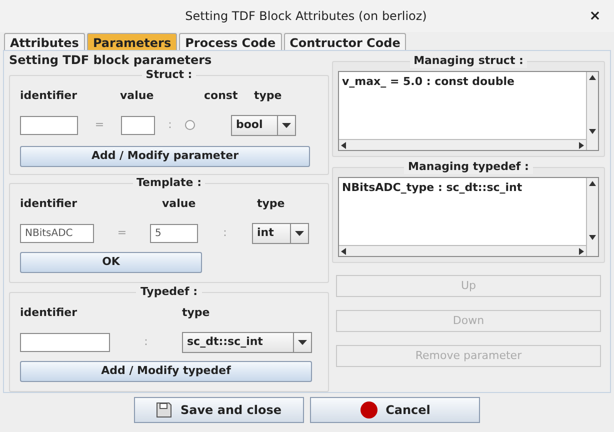 This screenshot has width=614, height=432. What do you see at coordinates (462, 82) in the screenshot?
I see `list-item: v_max_ = 5.0 : const double` at bounding box center [462, 82].